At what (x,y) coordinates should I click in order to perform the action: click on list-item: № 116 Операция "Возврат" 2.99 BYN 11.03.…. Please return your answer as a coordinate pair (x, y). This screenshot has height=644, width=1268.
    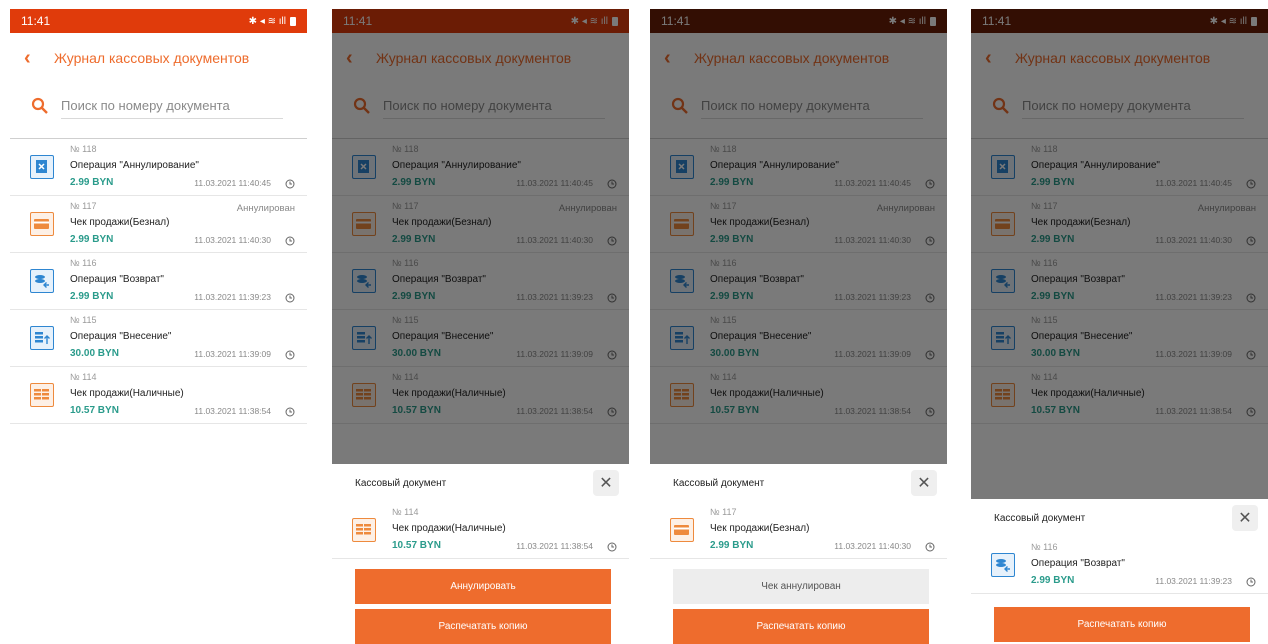
    Looking at the image, I should click on (158, 281).